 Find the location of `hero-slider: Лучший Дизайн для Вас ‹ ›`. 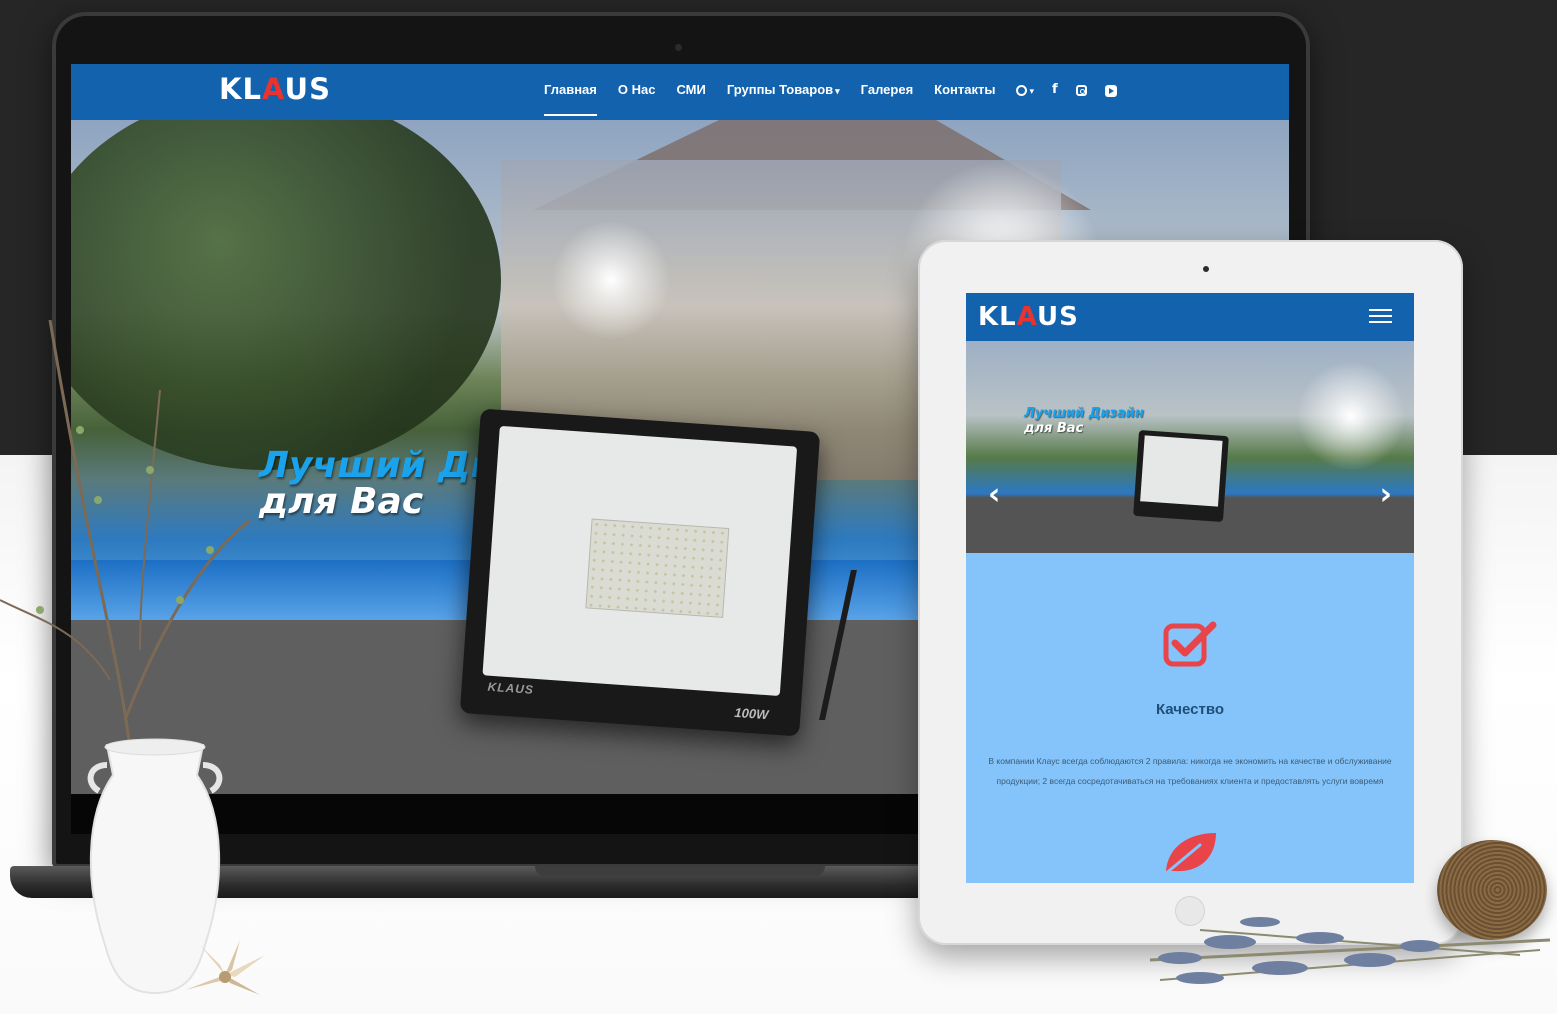

hero-slider: Лучший Дизайн для Вас ‹ › is located at coordinates (1190, 447).